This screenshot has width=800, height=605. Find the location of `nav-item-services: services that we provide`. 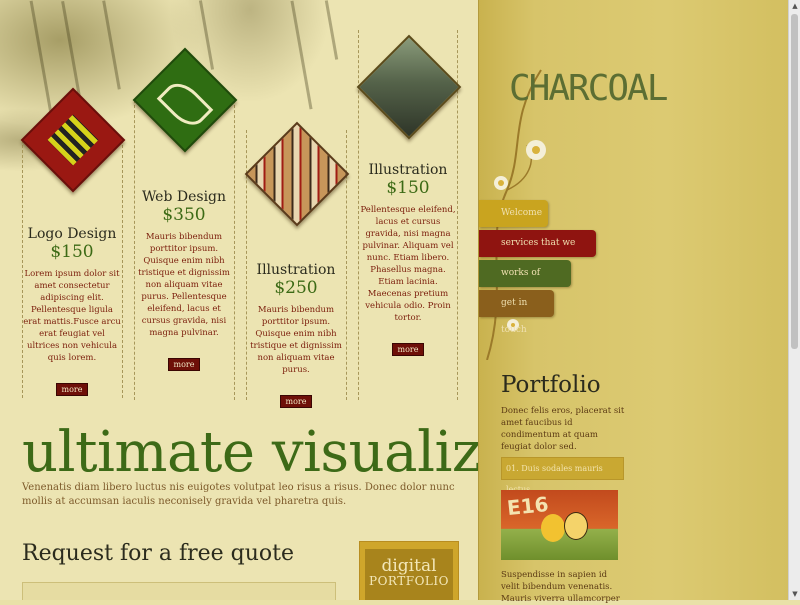

nav-item-services: services that we provide is located at coordinates (537, 252).